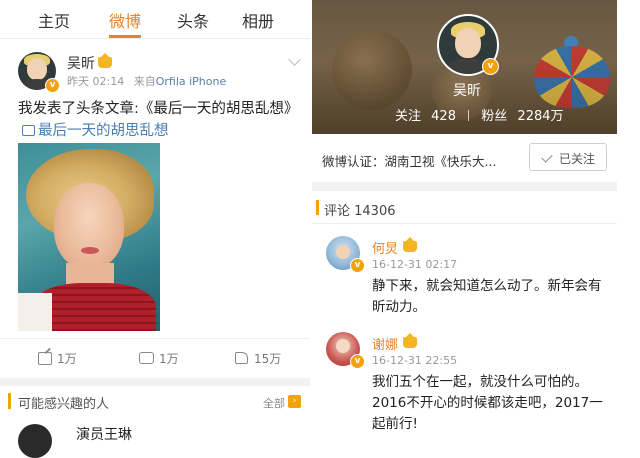 This screenshot has width=640, height=458. What do you see at coordinates (104, 434) in the screenshot?
I see `recommended-name: 演员王琳` at bounding box center [104, 434].